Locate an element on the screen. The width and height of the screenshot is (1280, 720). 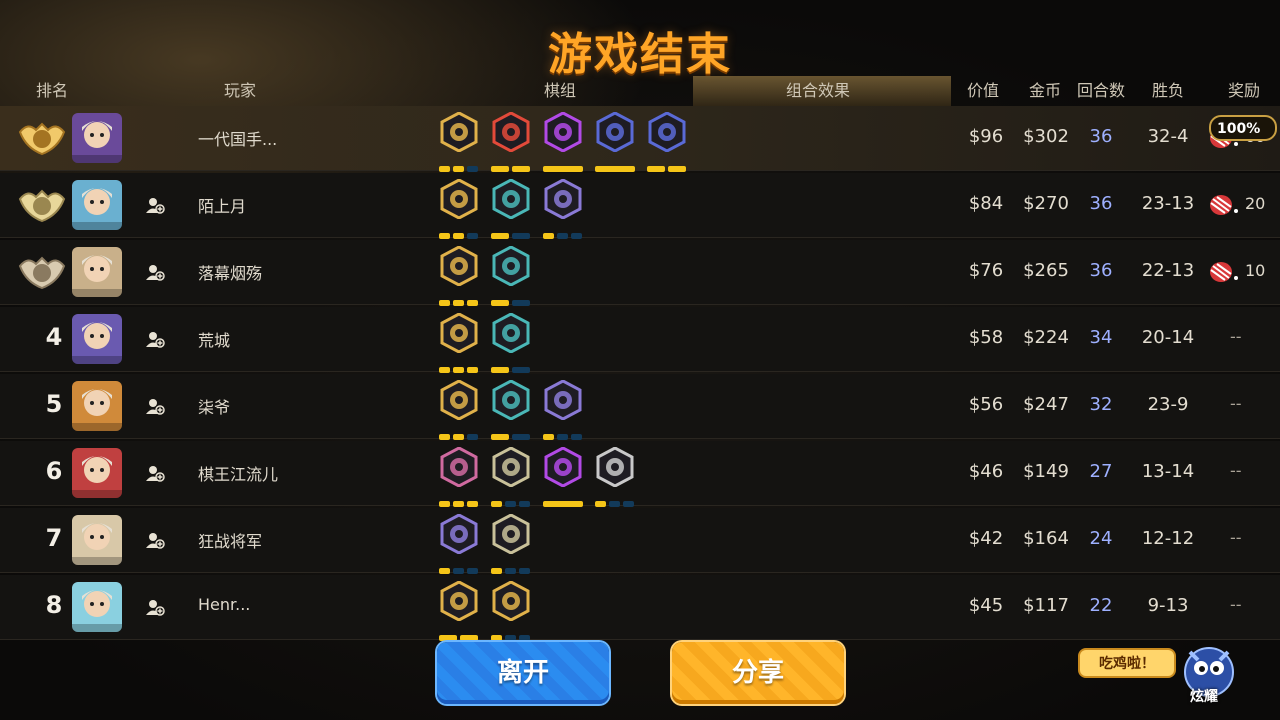
synergy-wizard-hat is located at coordinates (616, 141).